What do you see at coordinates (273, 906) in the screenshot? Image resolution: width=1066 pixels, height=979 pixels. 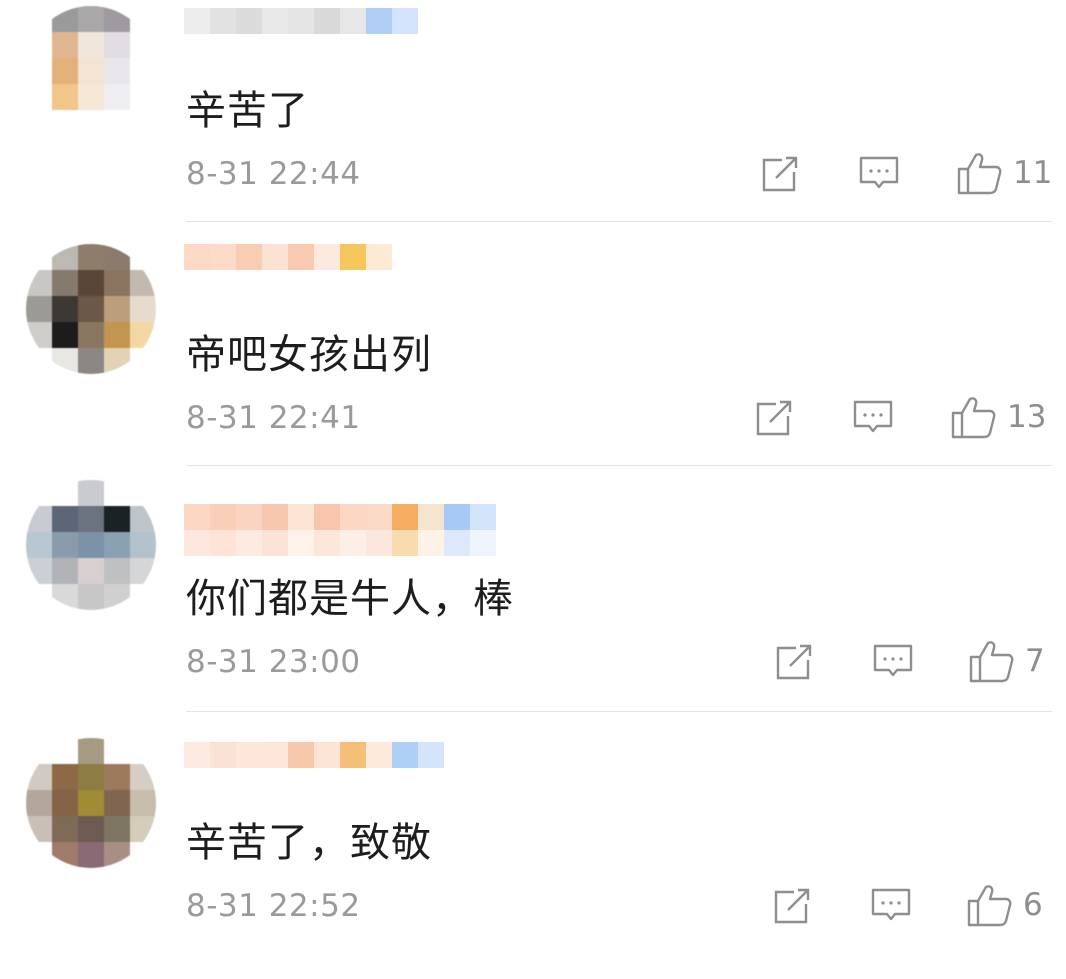 I see `comment-timestamp: 8-31 22:52` at bounding box center [273, 906].